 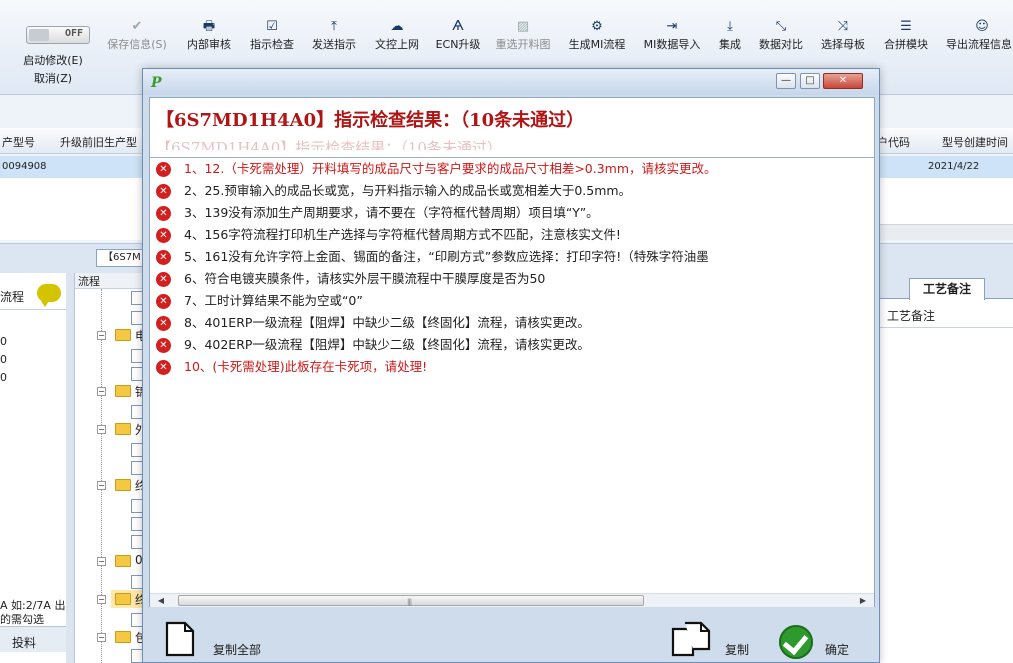 I want to click on copy-label: 复制, so click(x=737, y=650).